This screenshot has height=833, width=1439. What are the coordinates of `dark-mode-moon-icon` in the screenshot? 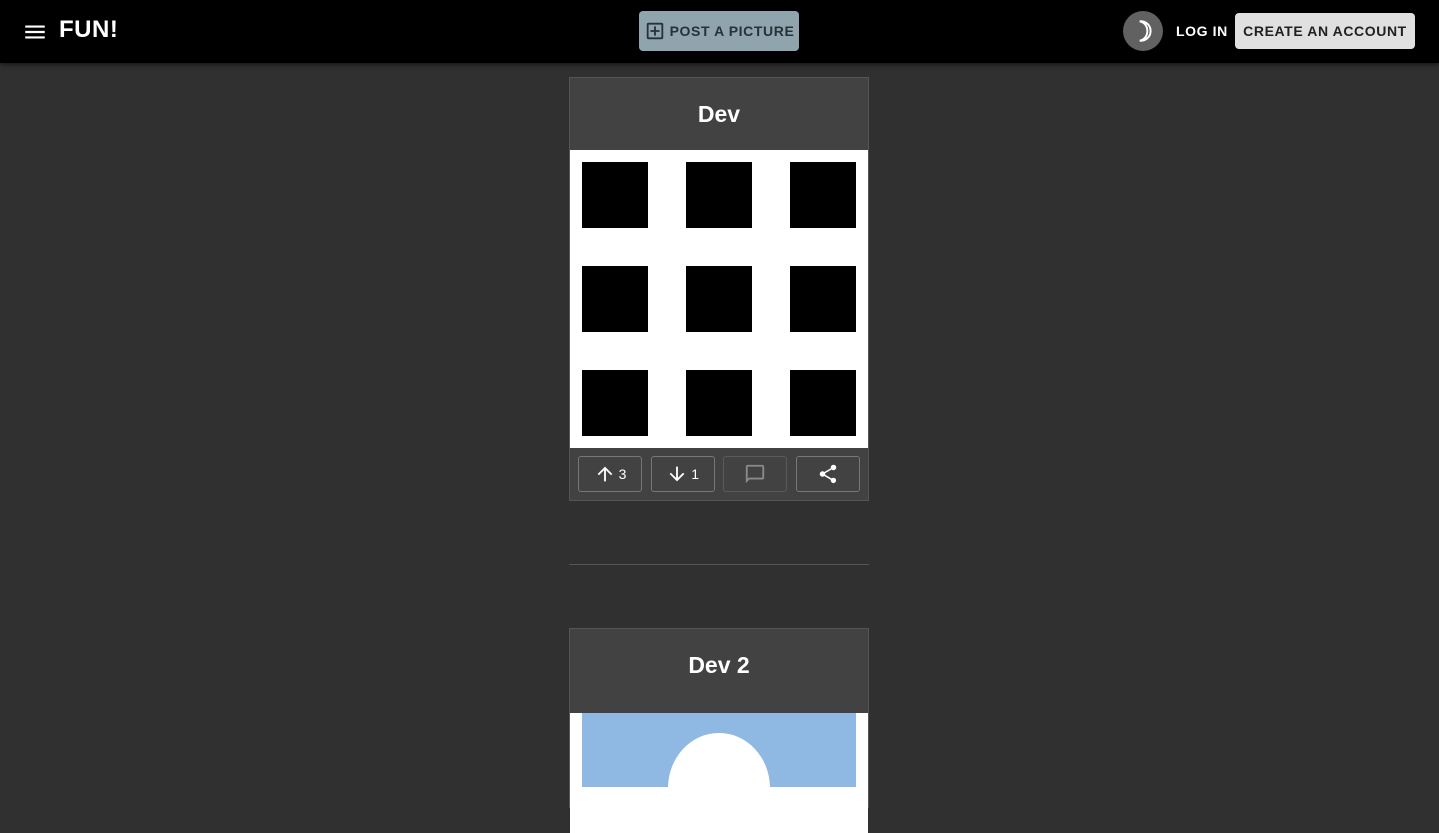 It's located at (1143, 31).